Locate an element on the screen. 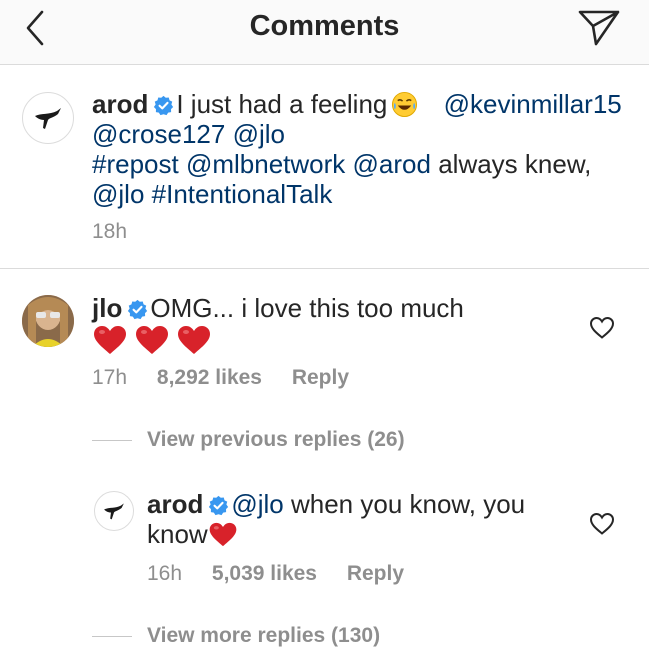  view-previous-replies-button: View previous replies (26) is located at coordinates (276, 440).